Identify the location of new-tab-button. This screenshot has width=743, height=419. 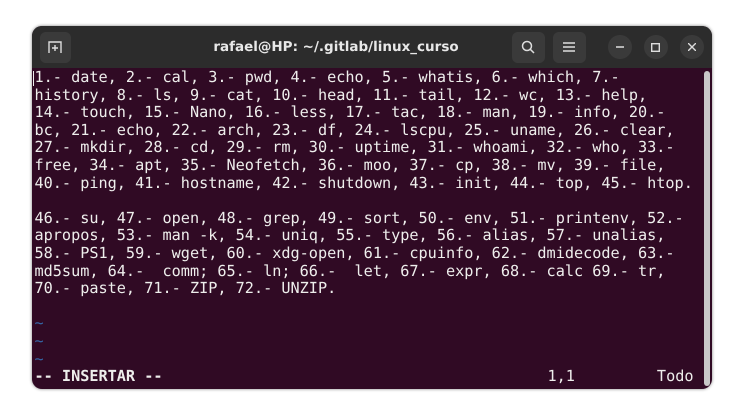
(55, 47).